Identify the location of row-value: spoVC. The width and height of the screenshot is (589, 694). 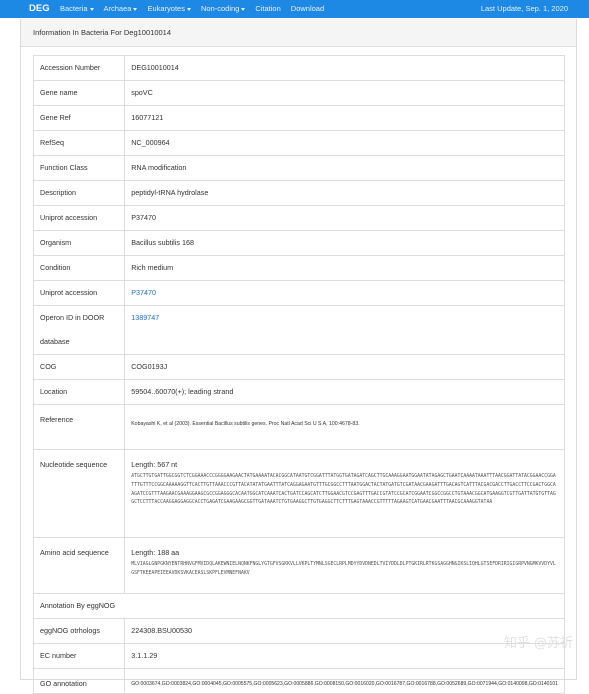
(344, 93).